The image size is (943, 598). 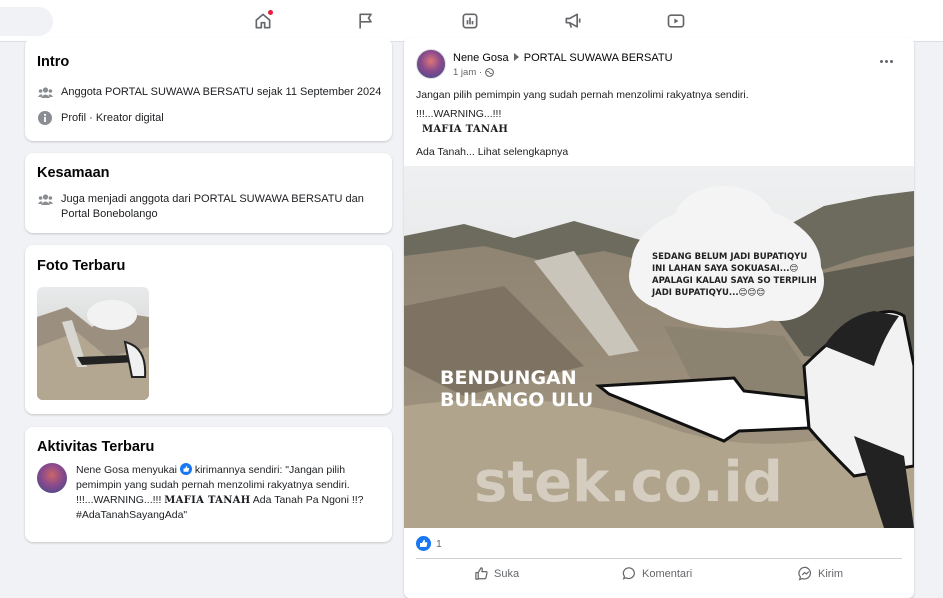 What do you see at coordinates (112, 118) in the screenshot?
I see `intro-profile-text: Profil · Kreator digital` at bounding box center [112, 118].